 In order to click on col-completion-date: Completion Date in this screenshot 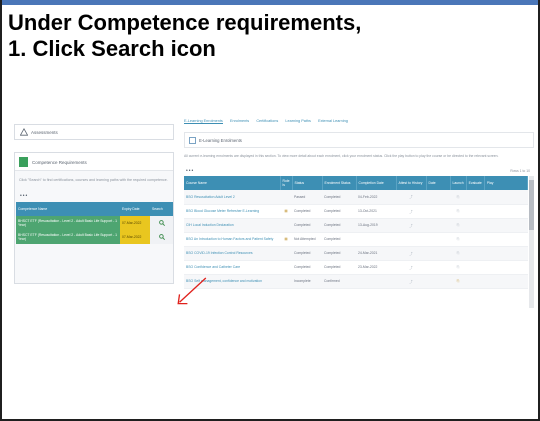, I will do `click(376, 183)`.